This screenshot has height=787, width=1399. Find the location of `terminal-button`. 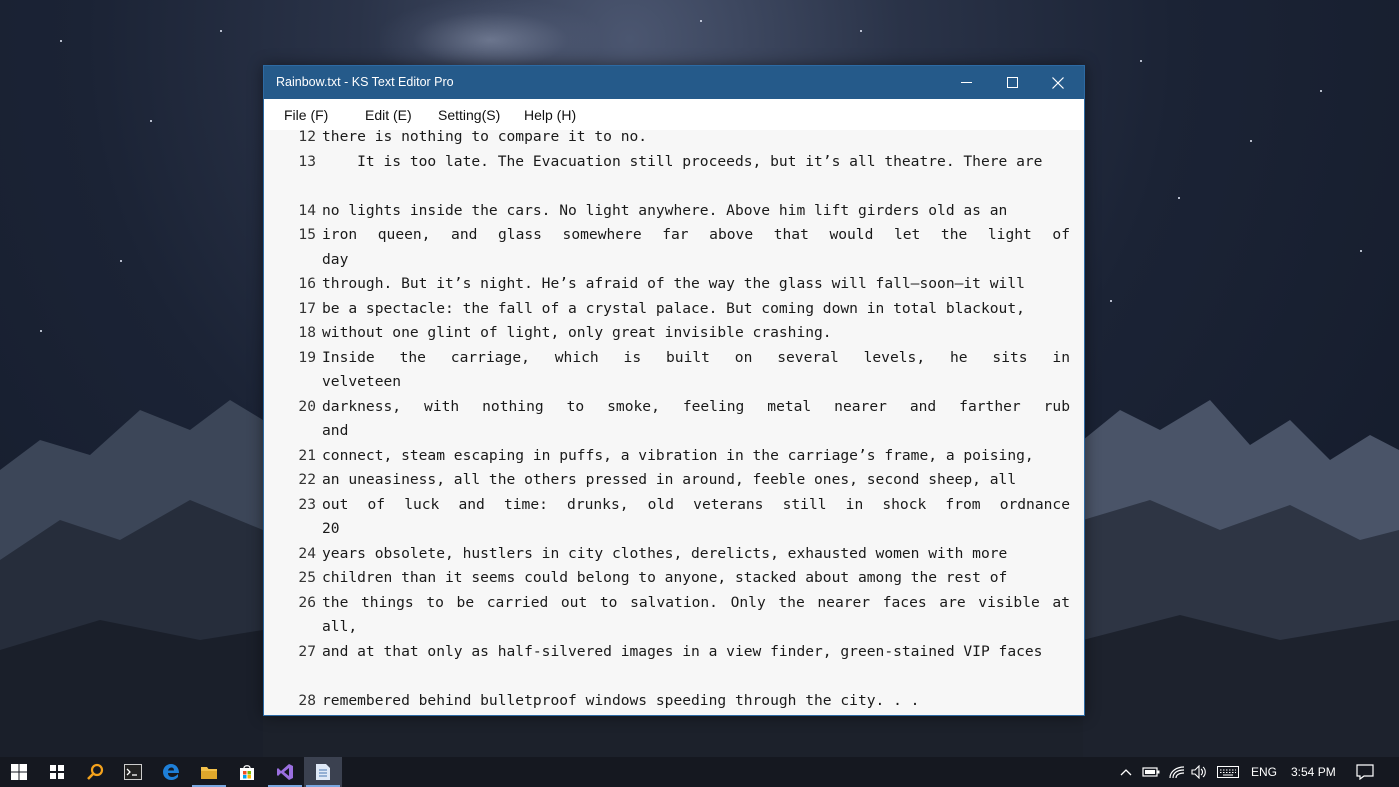

terminal-button is located at coordinates (133, 772).